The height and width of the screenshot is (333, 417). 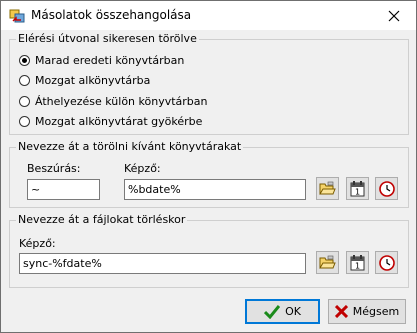 I want to click on radio-keep-original: Marad eredeti könyvtárban, so click(x=101, y=60).